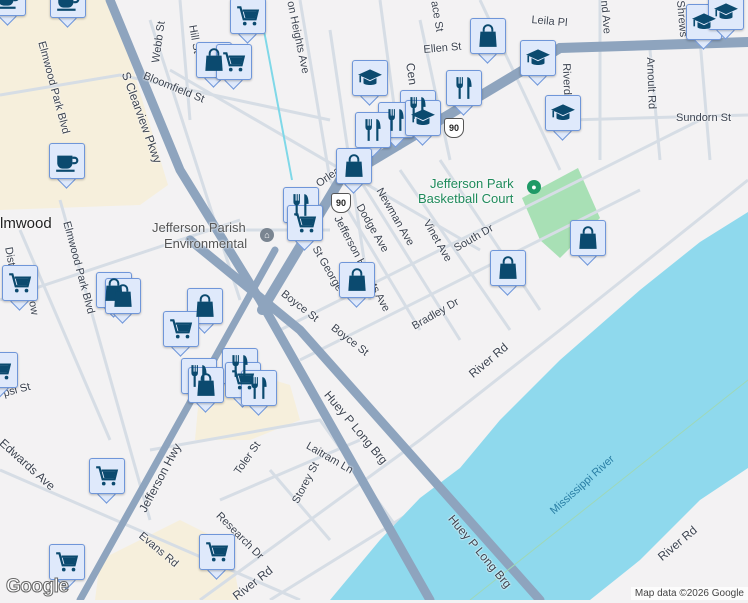 The width and height of the screenshot is (748, 603). I want to click on street-label: Cen, so click(412, 74).